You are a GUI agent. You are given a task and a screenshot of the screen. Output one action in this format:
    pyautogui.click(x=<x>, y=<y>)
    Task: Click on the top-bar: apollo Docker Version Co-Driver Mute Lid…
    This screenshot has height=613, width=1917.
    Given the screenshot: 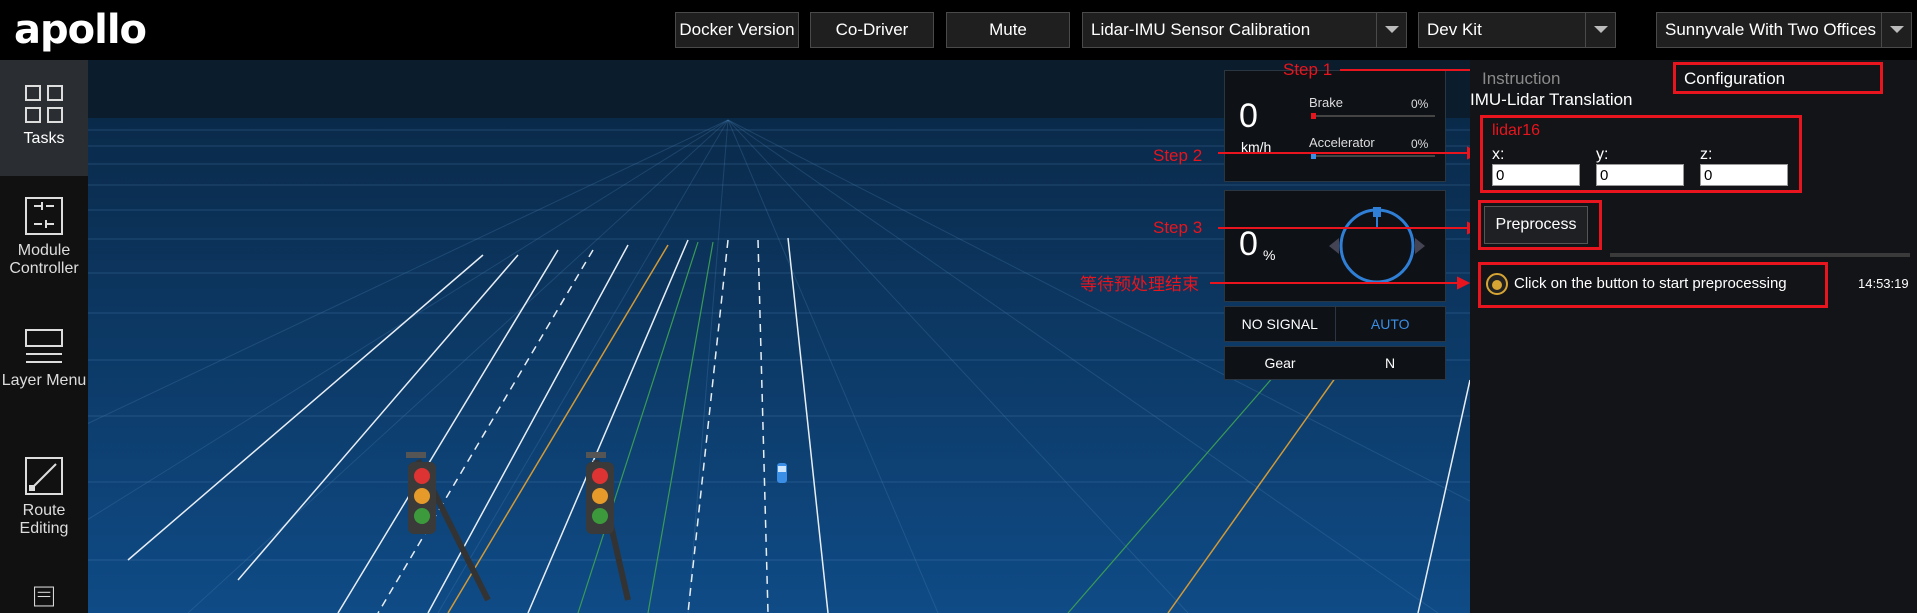 What is the action you would take?
    pyautogui.click(x=958, y=30)
    